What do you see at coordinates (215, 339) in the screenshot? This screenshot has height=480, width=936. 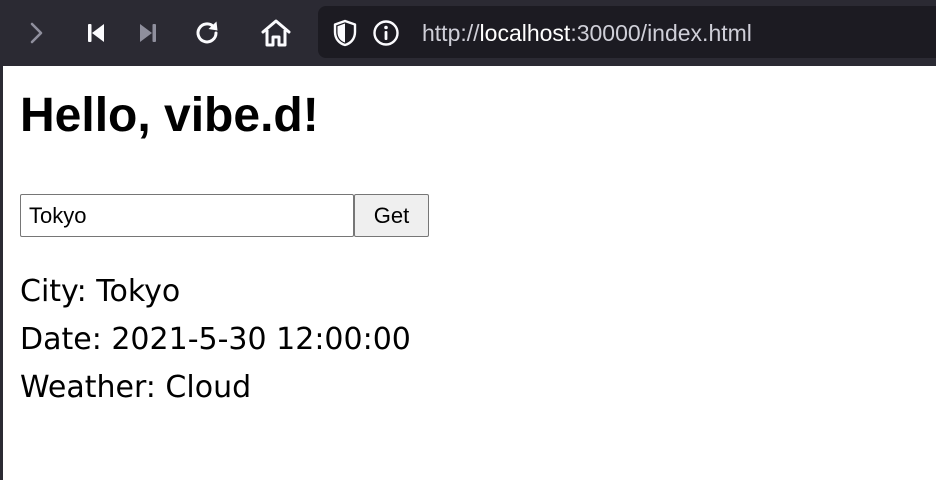 I see `date-result: Date: 2021-5-30 12:00:00` at bounding box center [215, 339].